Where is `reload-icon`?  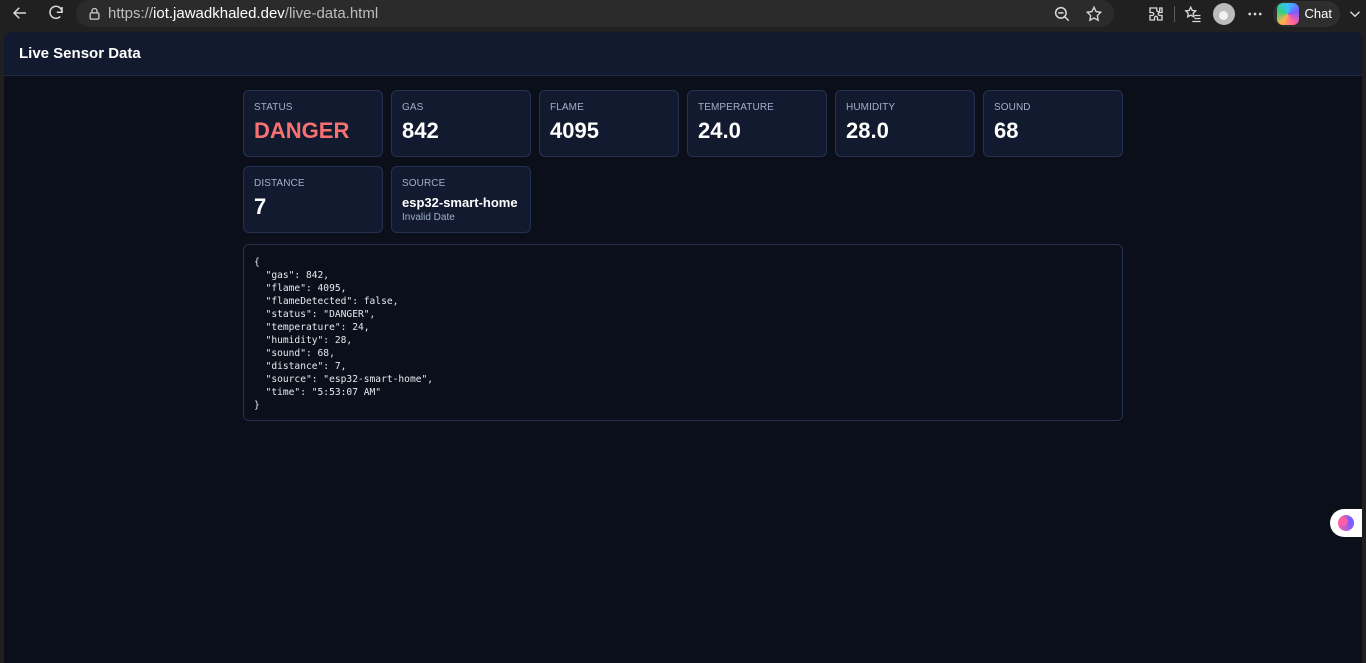 reload-icon is located at coordinates (56, 12).